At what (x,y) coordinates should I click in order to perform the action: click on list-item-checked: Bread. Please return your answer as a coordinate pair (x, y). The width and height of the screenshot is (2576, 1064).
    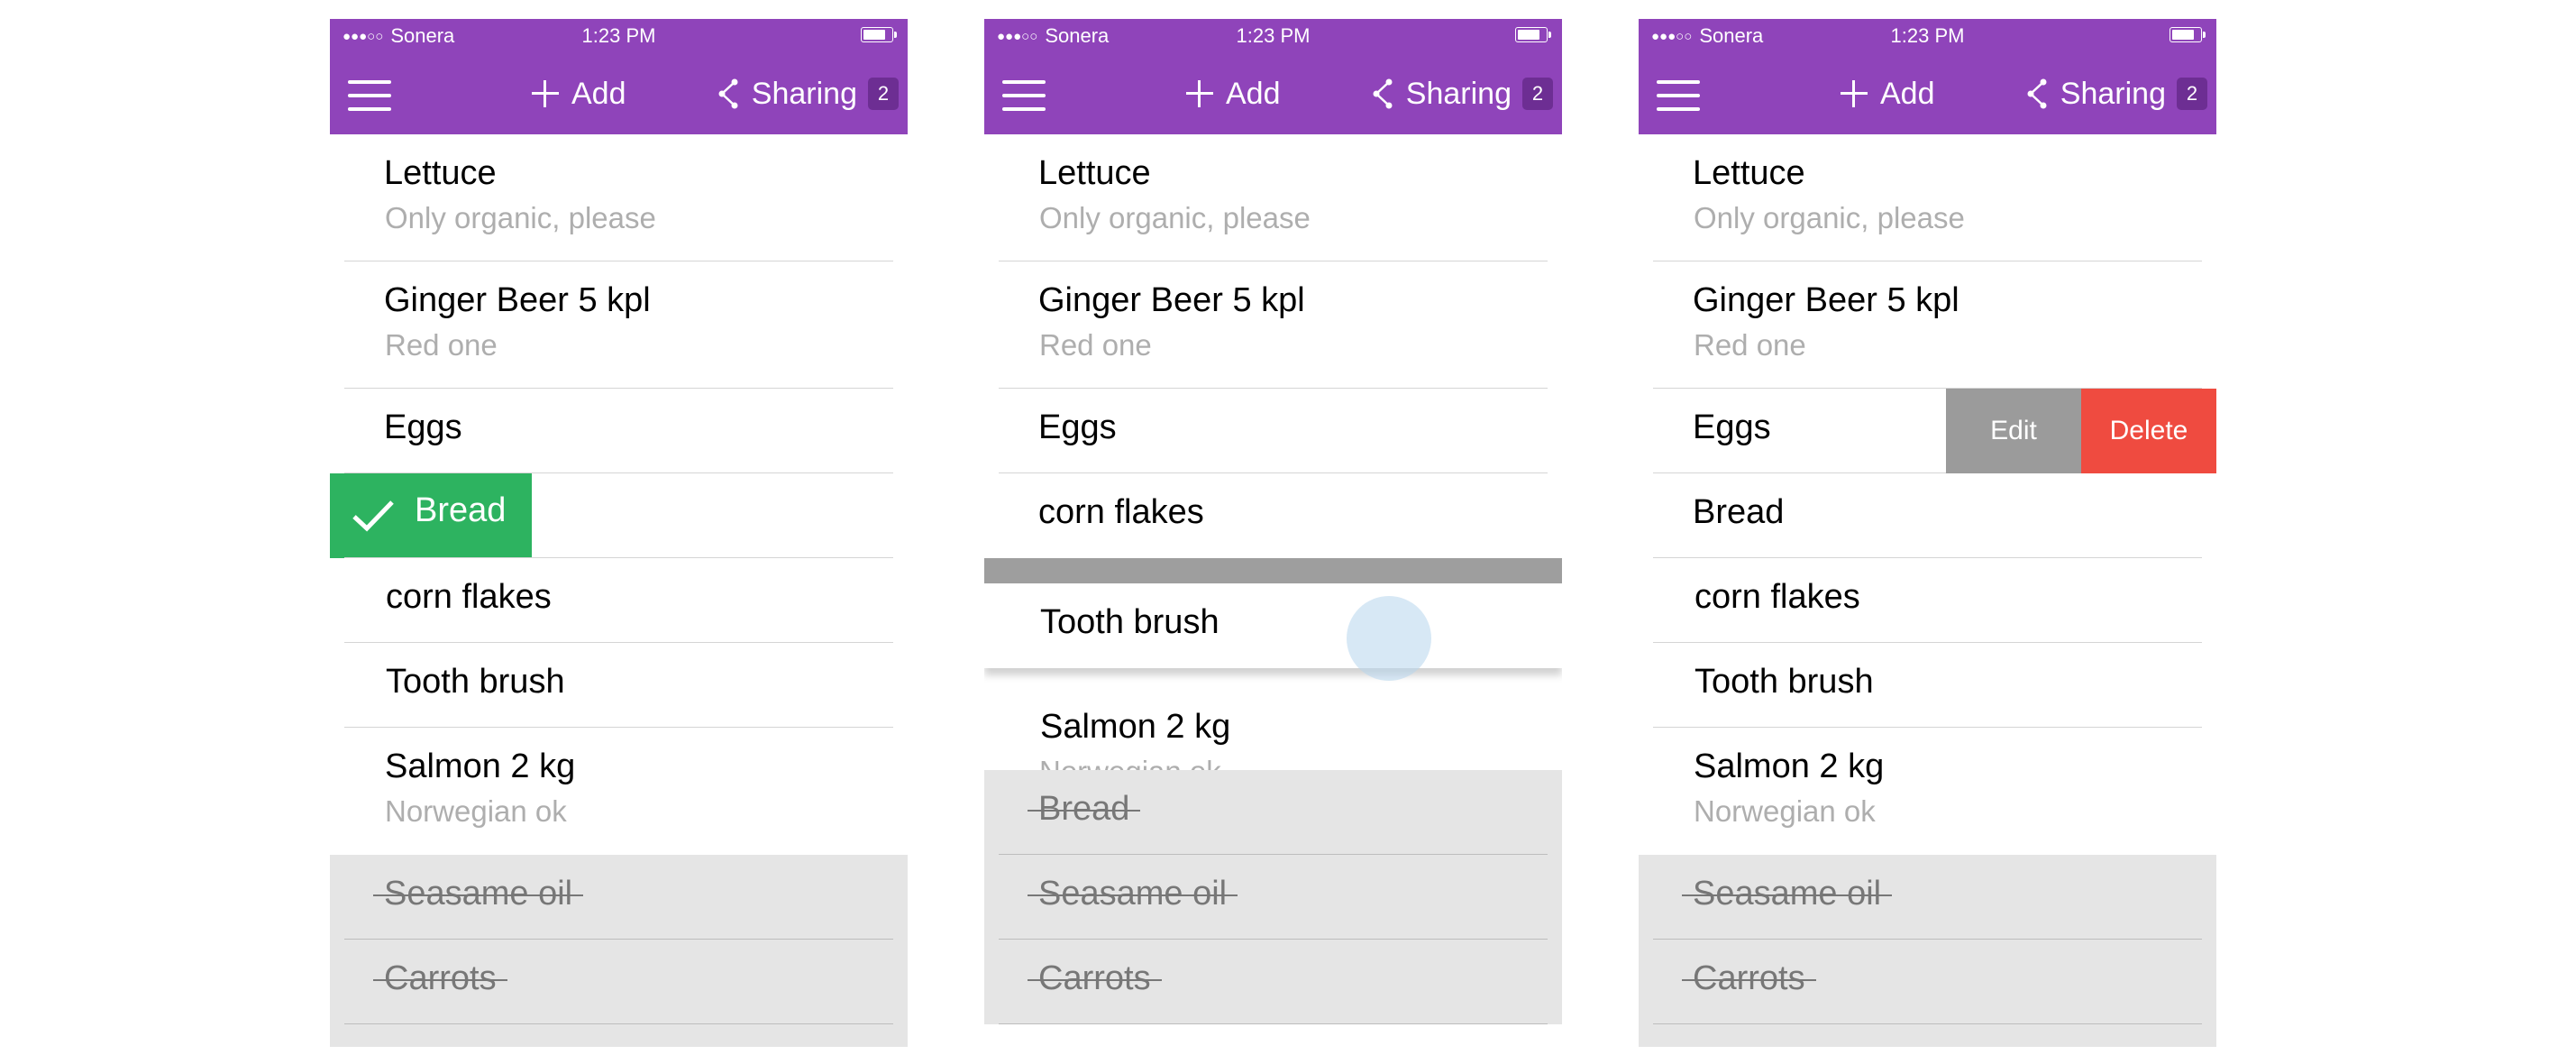
    Looking at the image, I should click on (619, 515).